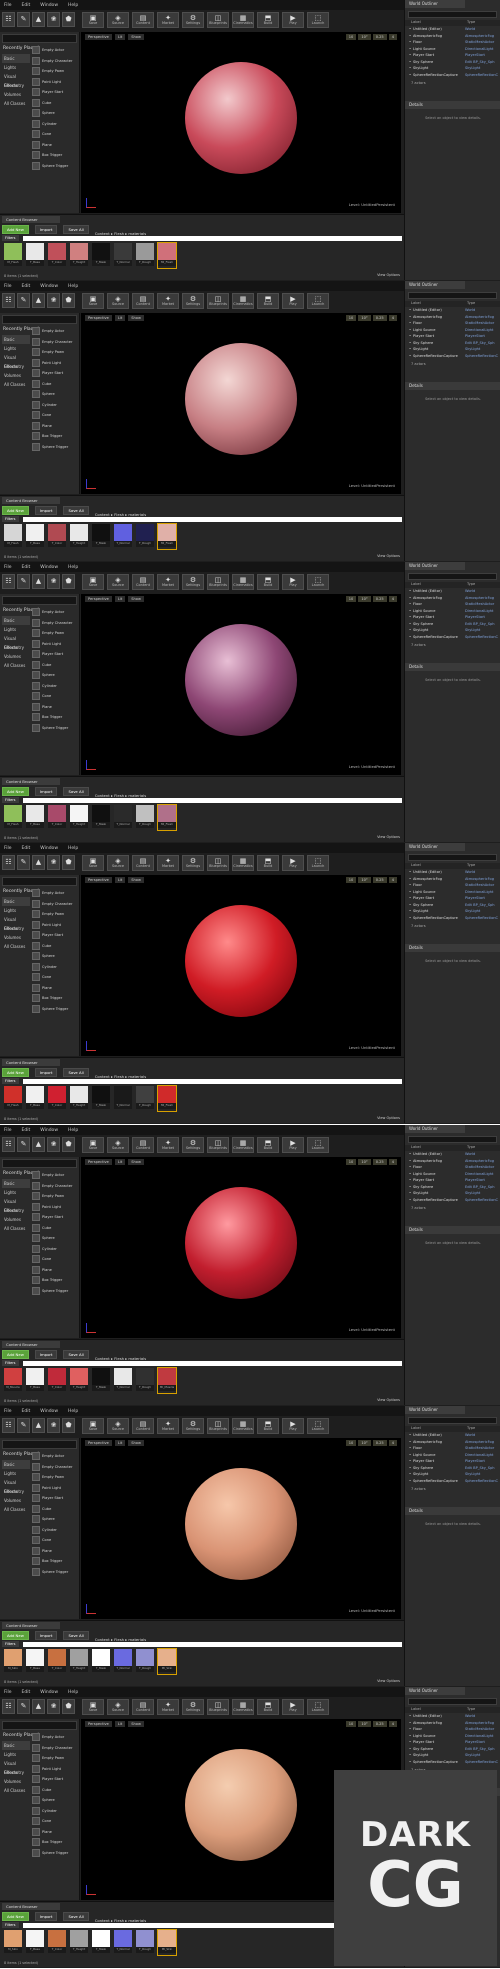 The height and width of the screenshot is (1969, 500). What do you see at coordinates (55, 696) in the screenshot?
I see `place-actor-item: Cone` at bounding box center [55, 696].